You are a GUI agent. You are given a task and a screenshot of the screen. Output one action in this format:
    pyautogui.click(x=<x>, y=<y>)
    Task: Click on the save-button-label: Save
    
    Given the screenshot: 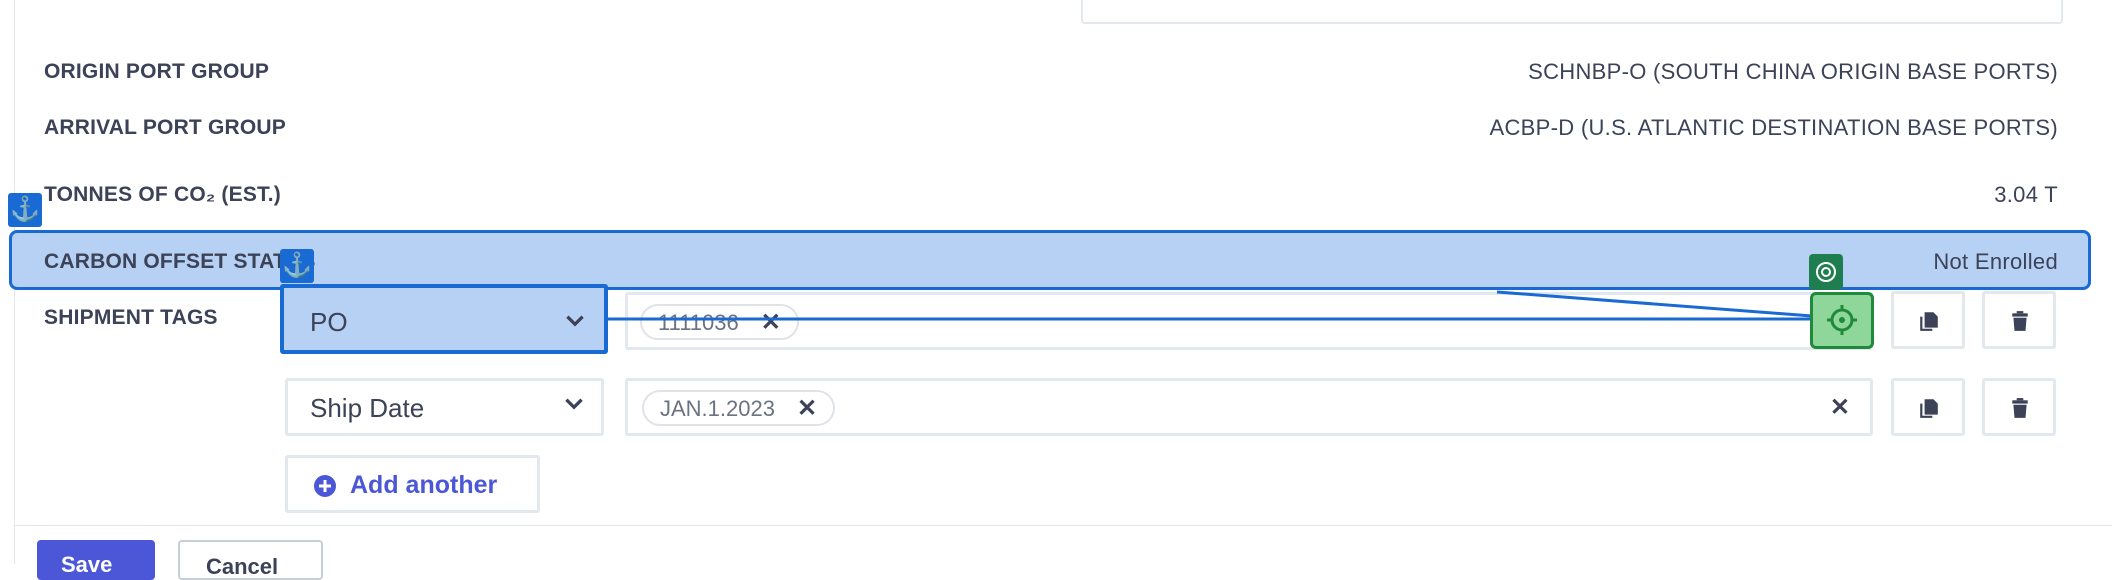 What is the action you would take?
    pyautogui.click(x=87, y=564)
    